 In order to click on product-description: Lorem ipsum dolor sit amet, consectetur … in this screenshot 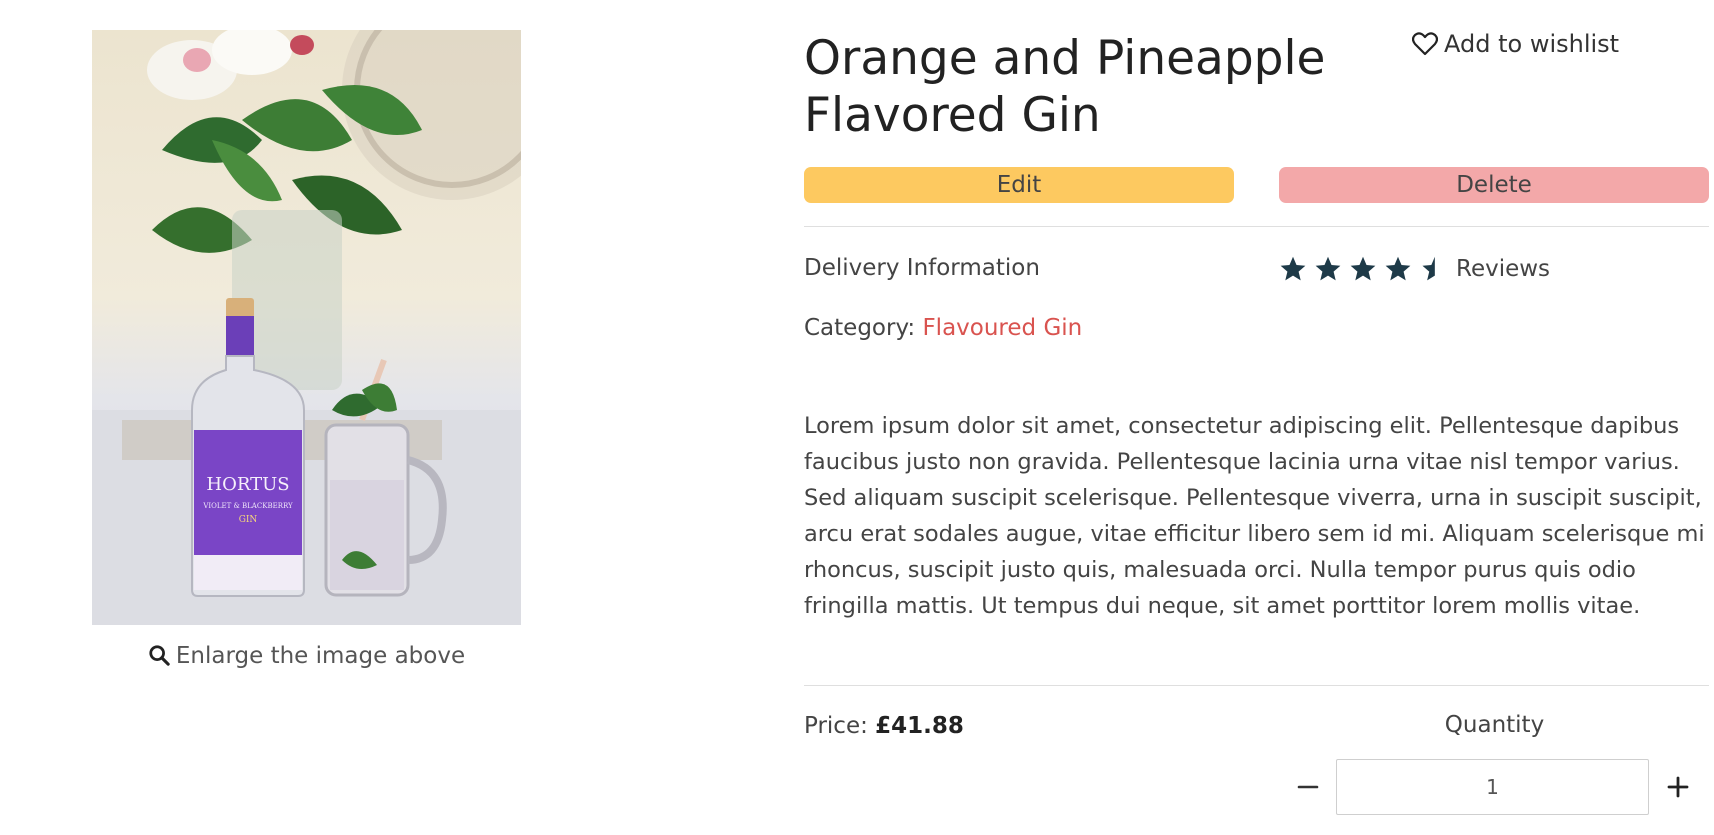, I will do `click(1254, 516)`.